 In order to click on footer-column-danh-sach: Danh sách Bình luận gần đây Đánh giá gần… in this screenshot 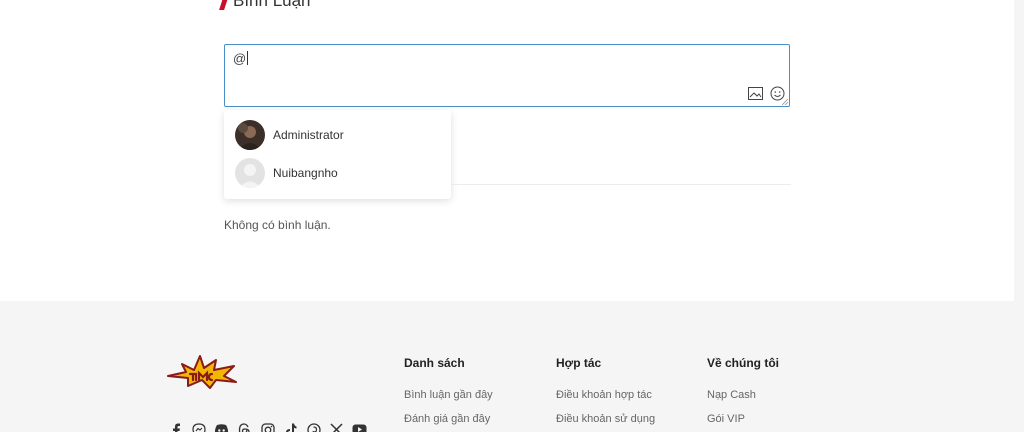, I will do `click(448, 394)`.